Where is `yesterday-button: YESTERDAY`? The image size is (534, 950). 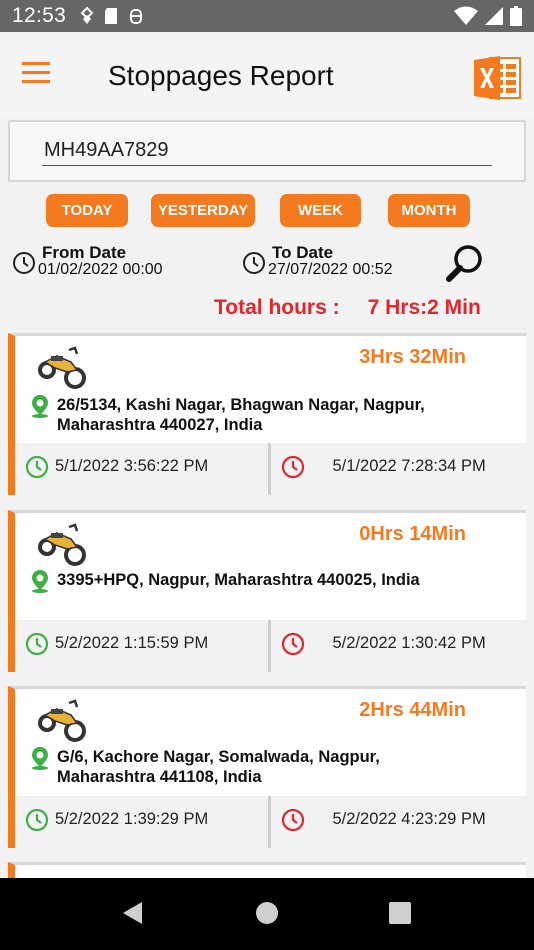
yesterday-button: YESTERDAY is located at coordinates (203, 210).